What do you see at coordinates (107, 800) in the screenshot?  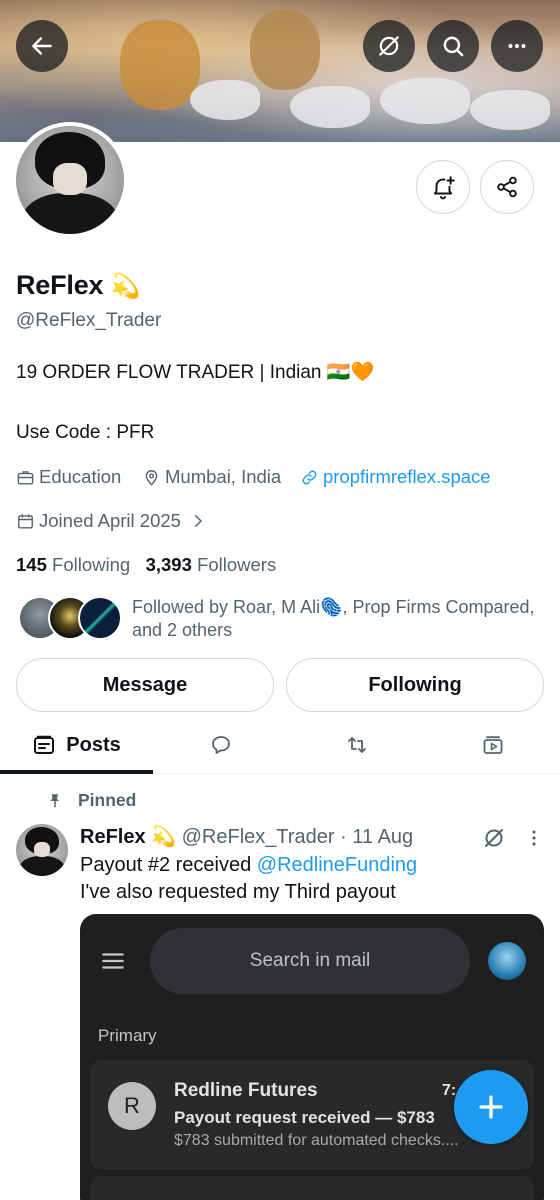 I see `pinned-label: Pinned` at bounding box center [107, 800].